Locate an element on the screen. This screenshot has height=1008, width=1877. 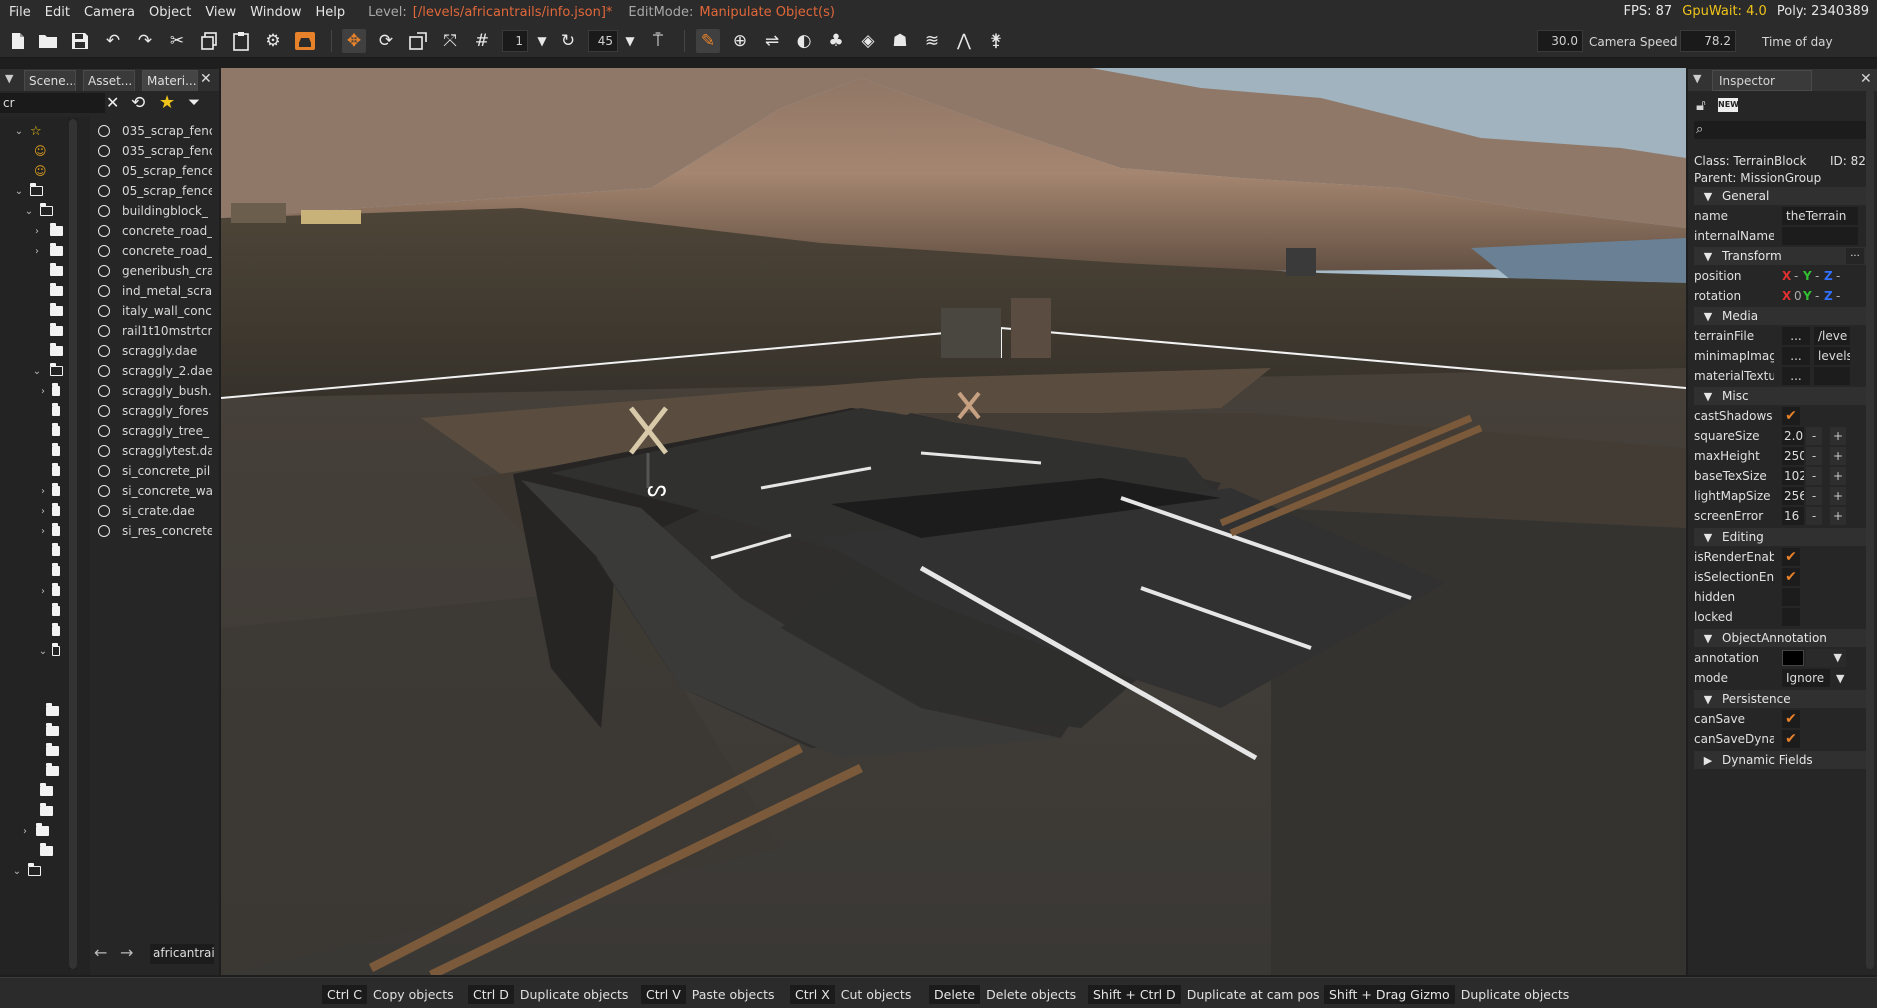
lock-icon: 🔓︎ is located at coordinates (1701, 105).